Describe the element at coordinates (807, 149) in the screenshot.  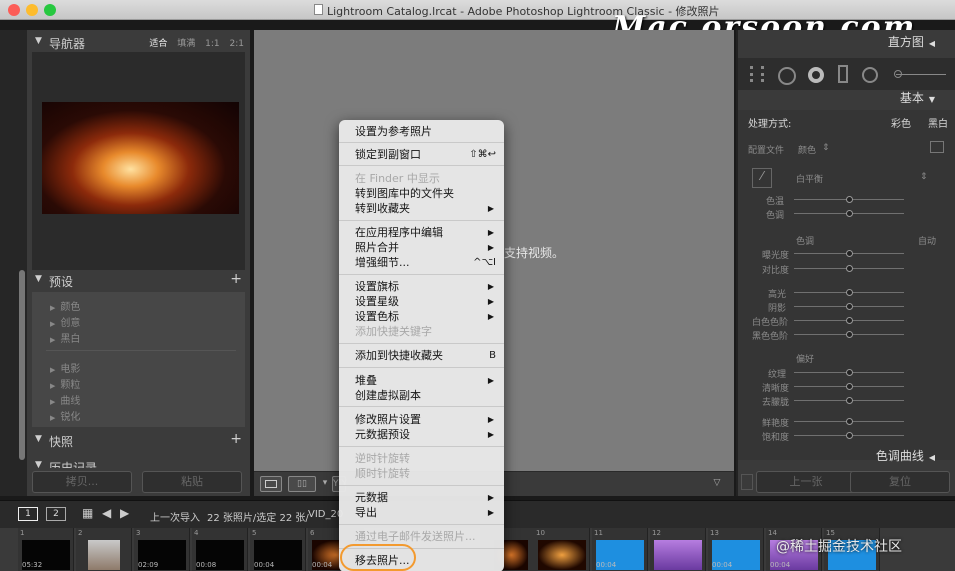
I see `profile-dropdown: 颜色` at that location.